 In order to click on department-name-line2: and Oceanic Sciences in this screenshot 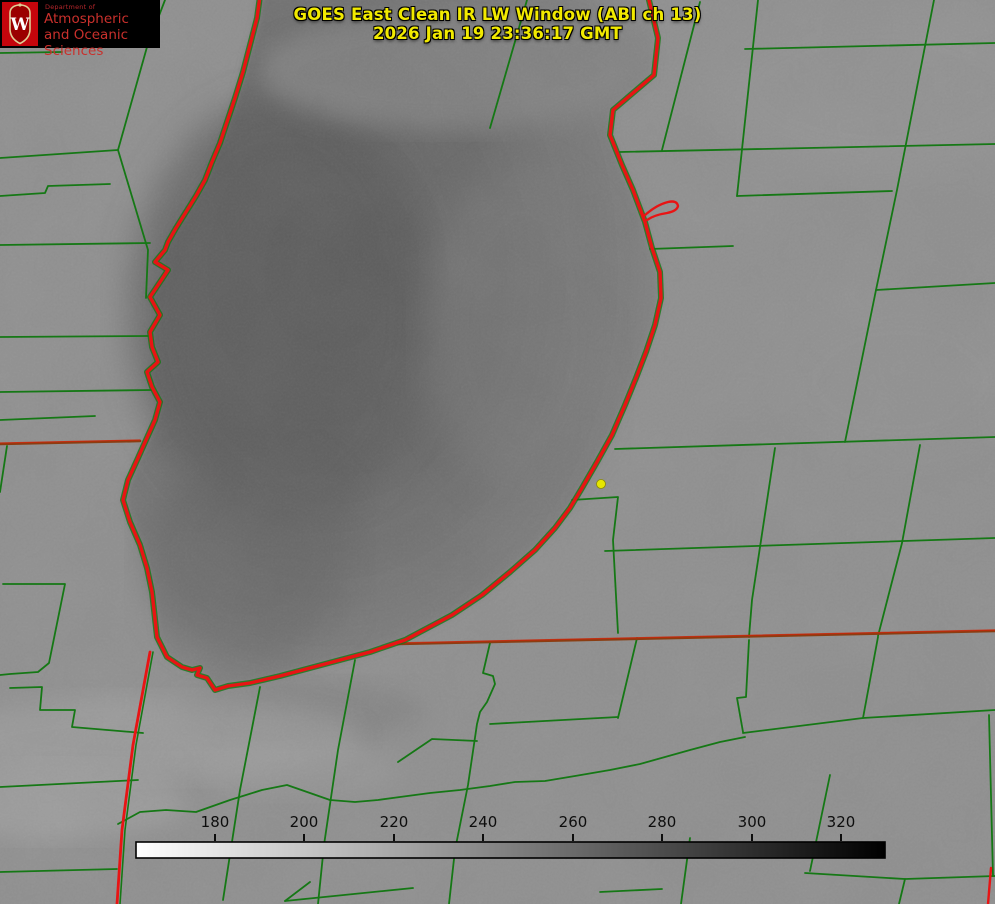, I will do `click(86, 43)`.